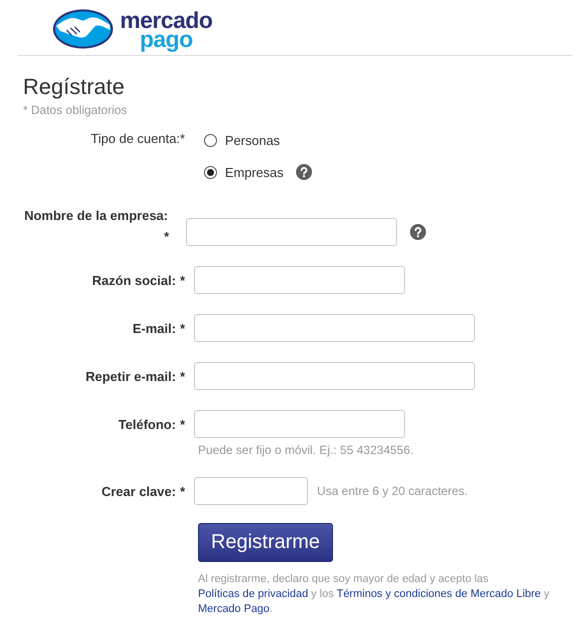 The image size is (580, 639). What do you see at coordinates (265, 542) in the screenshot?
I see `register-button: Registrarme` at bounding box center [265, 542].